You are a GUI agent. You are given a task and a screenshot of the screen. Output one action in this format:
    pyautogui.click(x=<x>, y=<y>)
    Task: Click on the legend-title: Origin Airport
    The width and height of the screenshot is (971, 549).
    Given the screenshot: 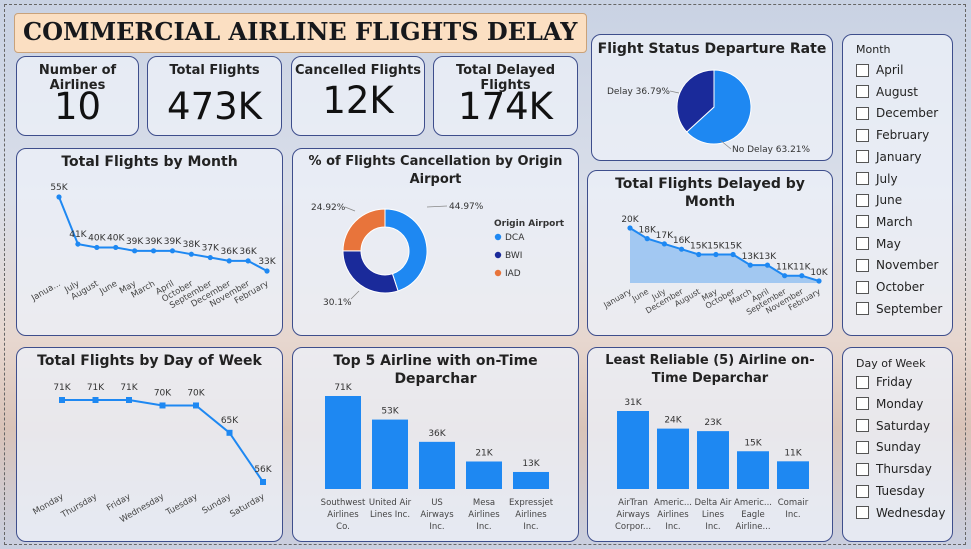 What is the action you would take?
    pyautogui.click(x=529, y=224)
    